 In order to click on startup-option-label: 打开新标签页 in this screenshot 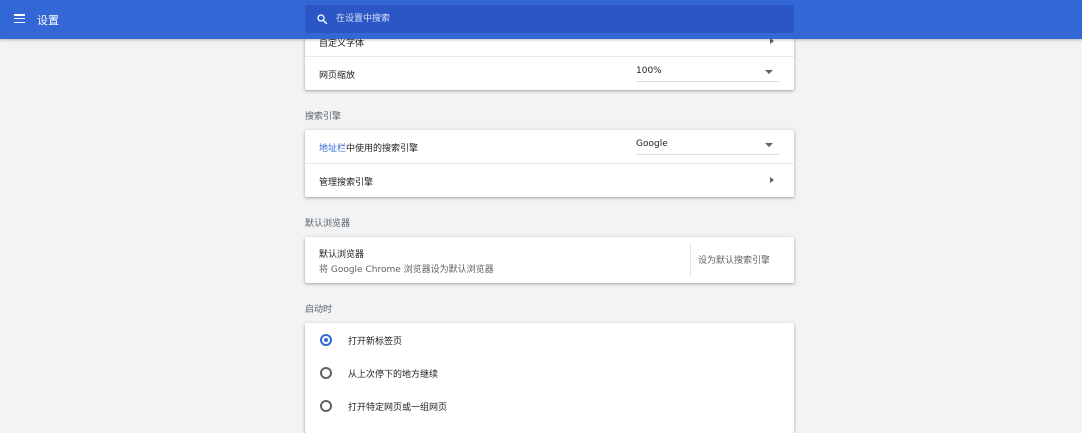, I will do `click(375, 342)`.